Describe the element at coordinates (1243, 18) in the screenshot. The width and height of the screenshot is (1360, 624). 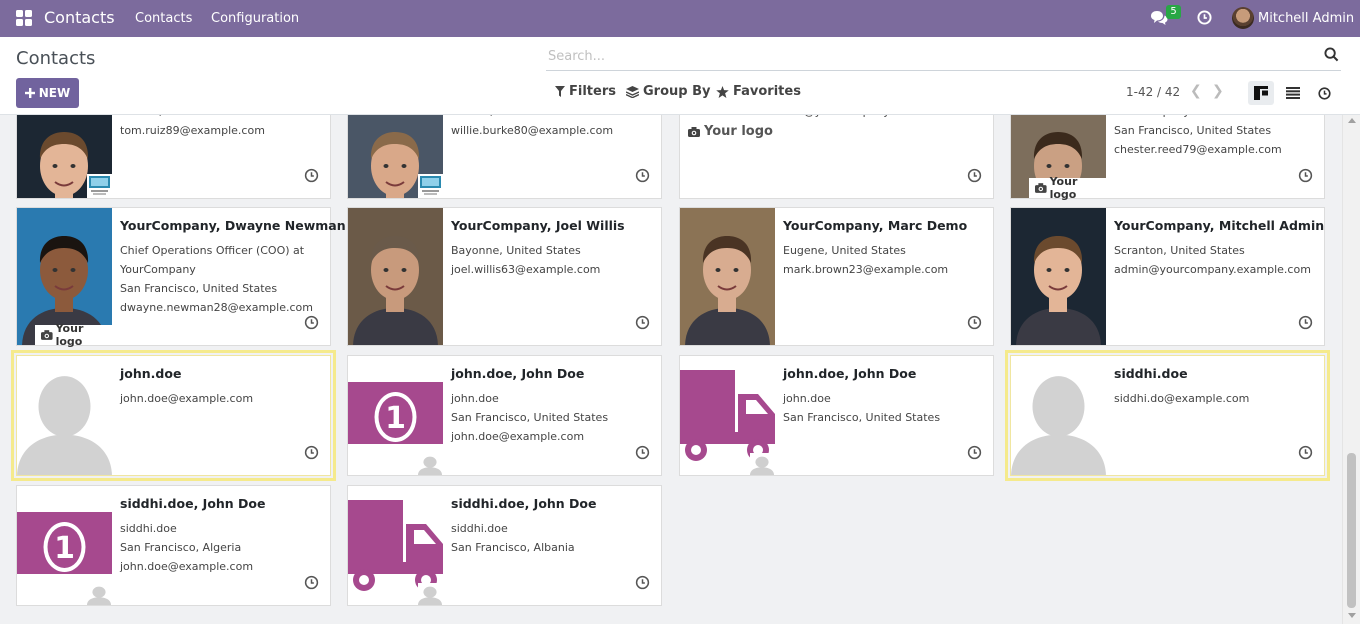
I see `user-avatar` at that location.